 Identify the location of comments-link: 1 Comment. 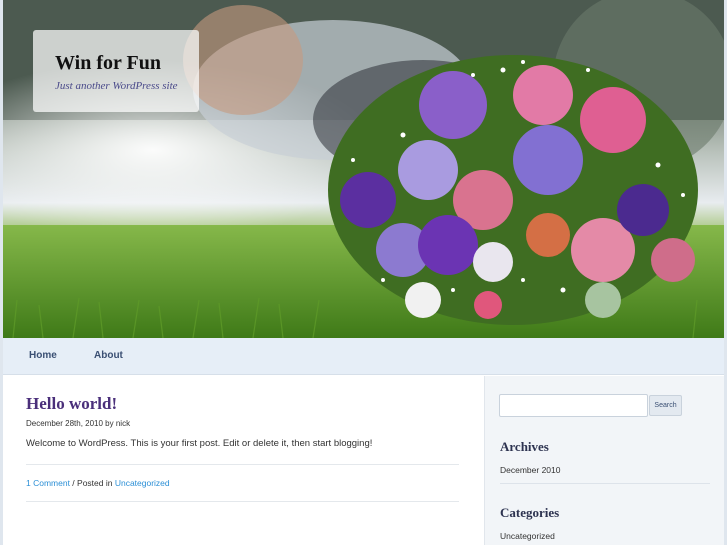
(48, 483).